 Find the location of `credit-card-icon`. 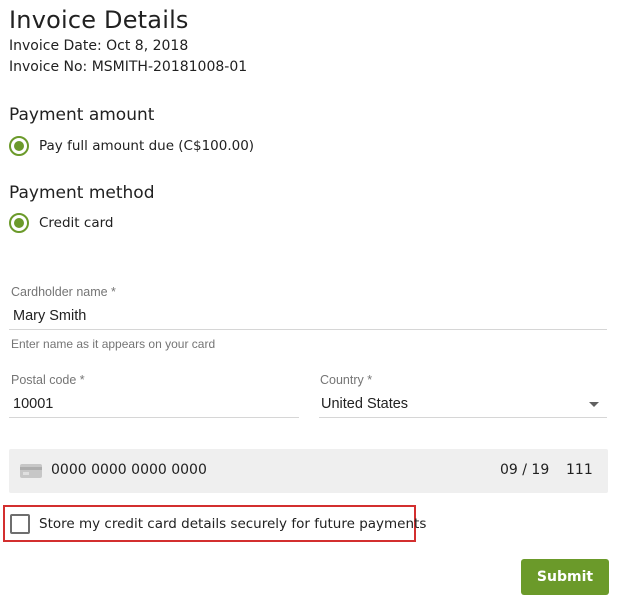

credit-card-icon is located at coordinates (31, 471).